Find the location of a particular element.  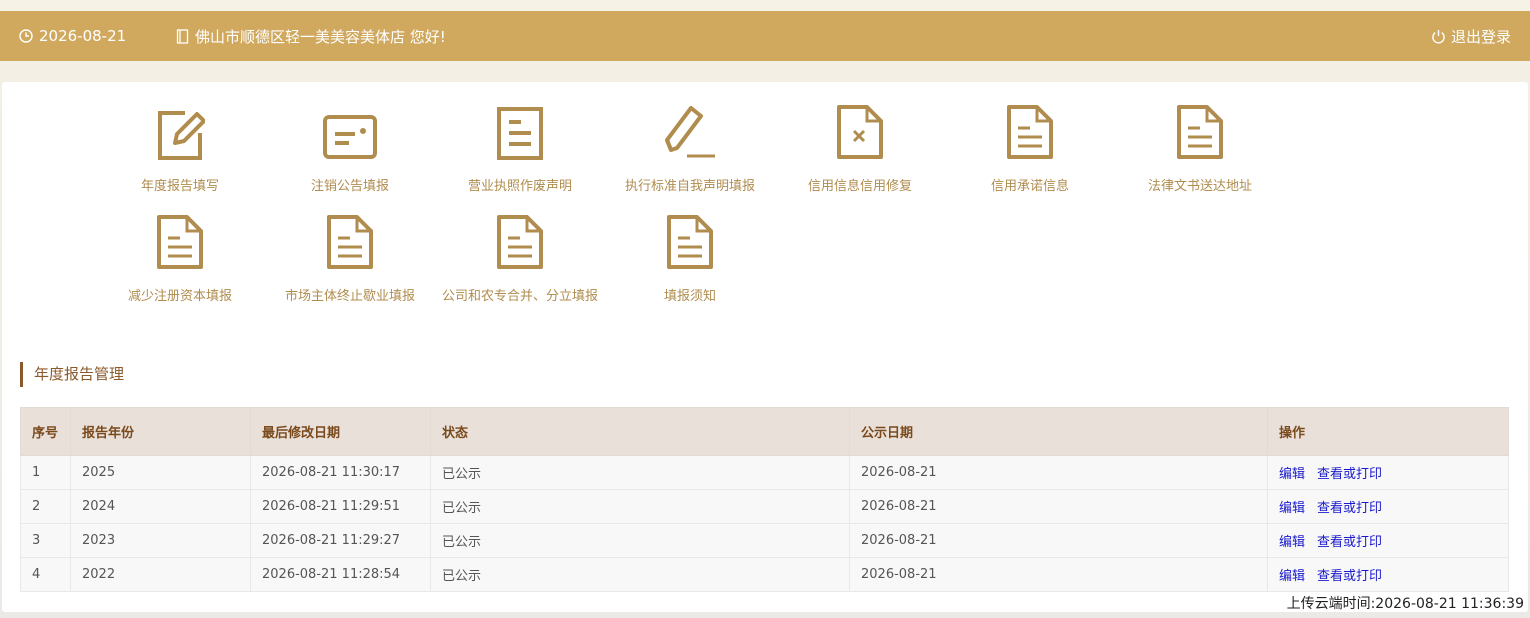

cell-year: 2024 is located at coordinates (160, 506).